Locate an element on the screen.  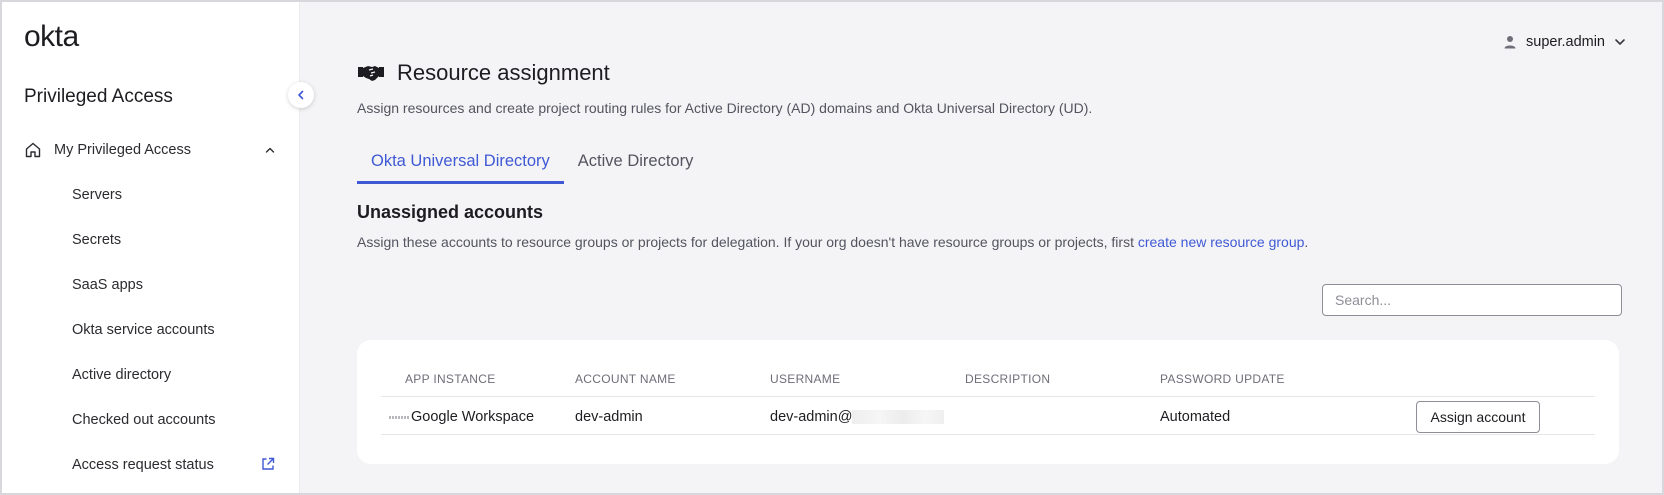
sidebar-item-saas-apps: SaaS apps is located at coordinates (107, 285).